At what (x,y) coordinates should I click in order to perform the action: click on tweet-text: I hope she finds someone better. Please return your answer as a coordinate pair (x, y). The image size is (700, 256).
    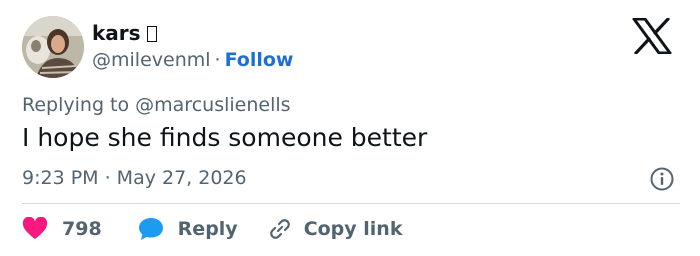
    Looking at the image, I should click on (225, 137).